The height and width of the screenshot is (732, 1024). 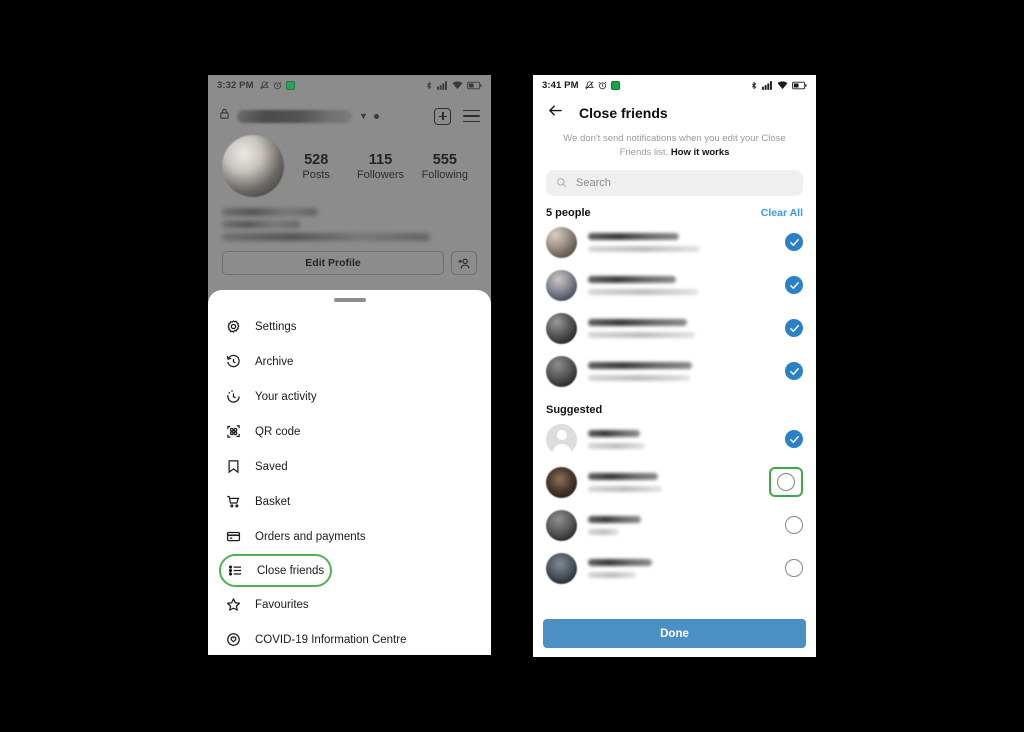 What do you see at coordinates (224, 116) in the screenshot?
I see `lock-icon` at bounding box center [224, 116].